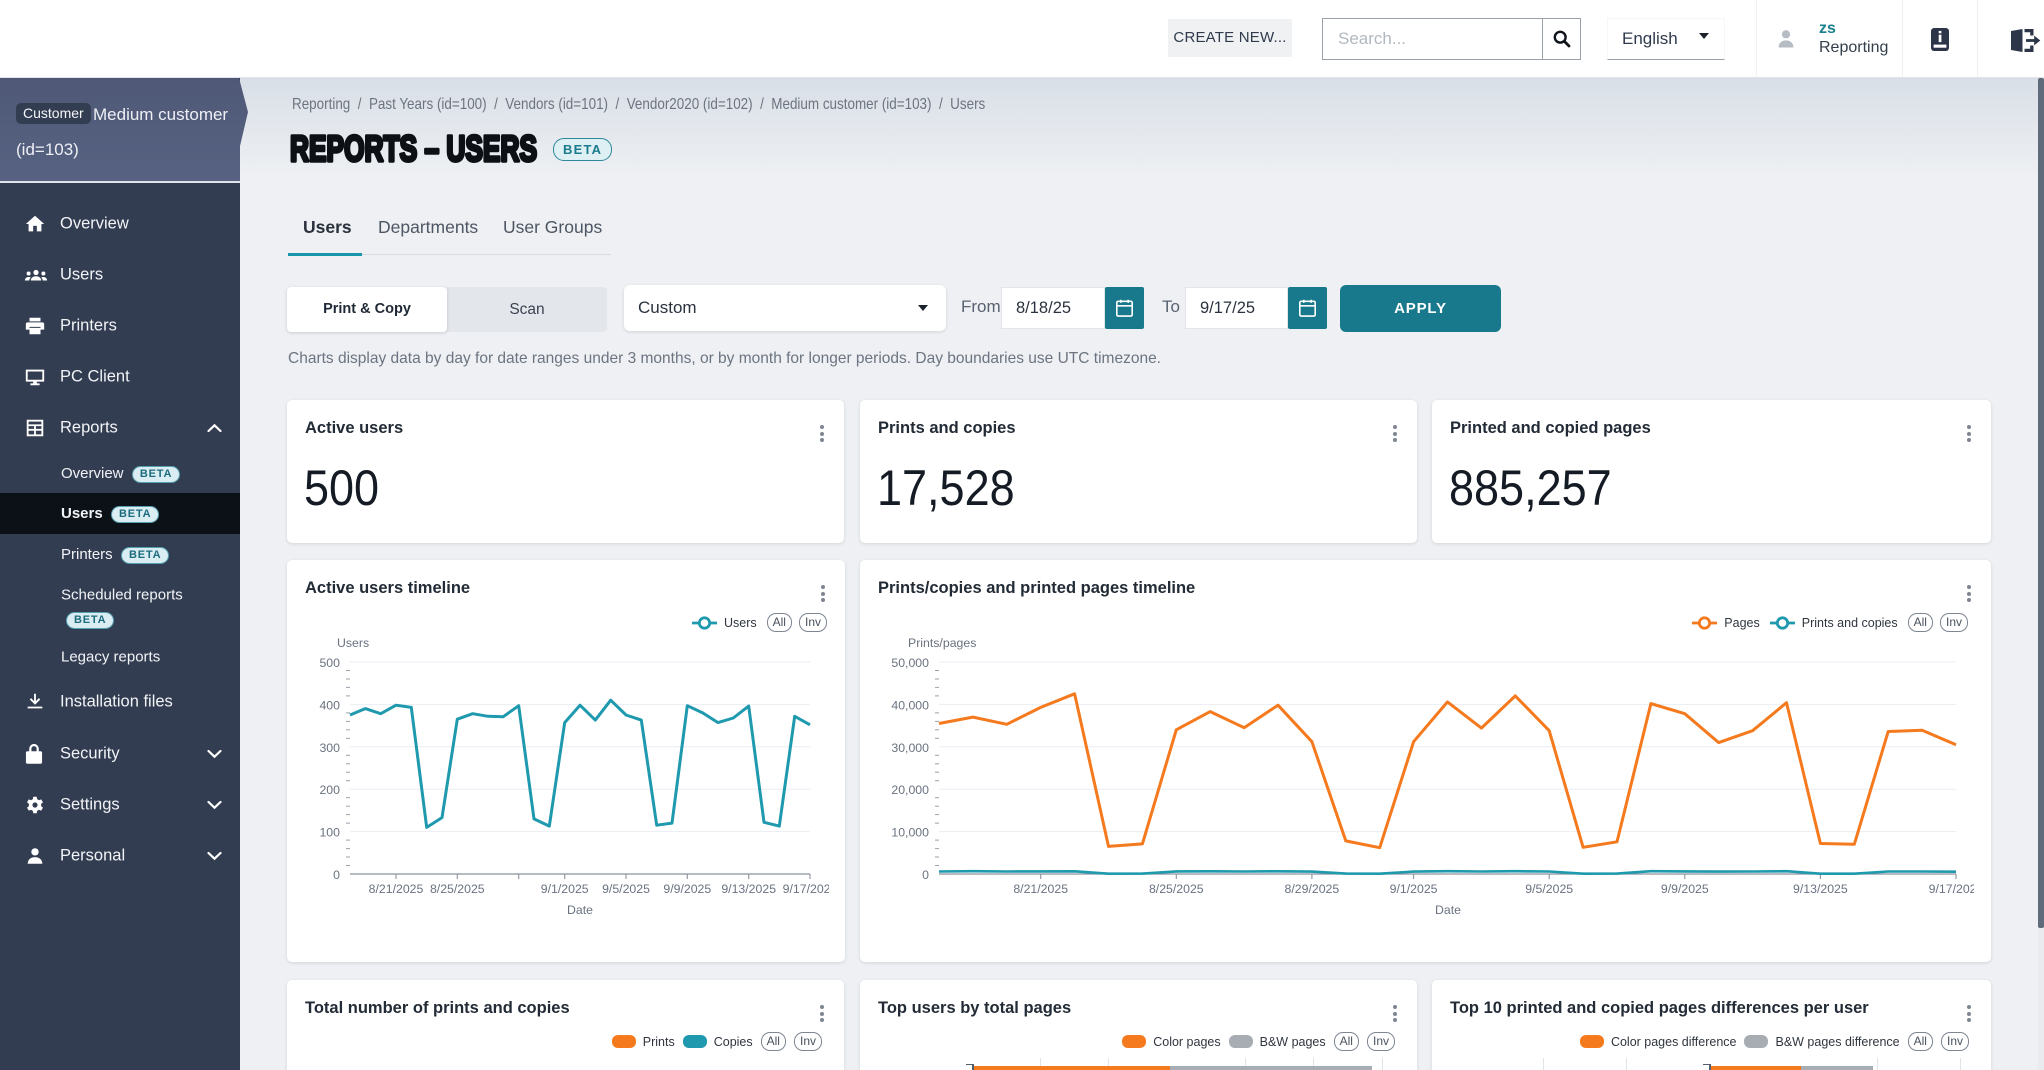 Image resolution: width=2044 pixels, height=1070 pixels. What do you see at coordinates (910, 705) in the screenshot?
I see `svg-text: 40,000` at bounding box center [910, 705].